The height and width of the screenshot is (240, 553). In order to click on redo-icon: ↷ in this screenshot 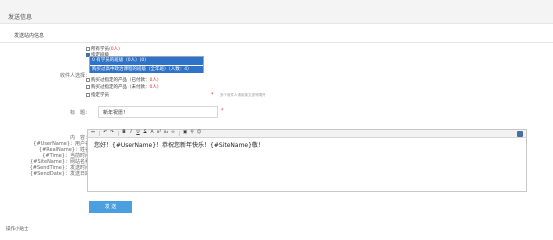, I will do `click(112, 134)`.